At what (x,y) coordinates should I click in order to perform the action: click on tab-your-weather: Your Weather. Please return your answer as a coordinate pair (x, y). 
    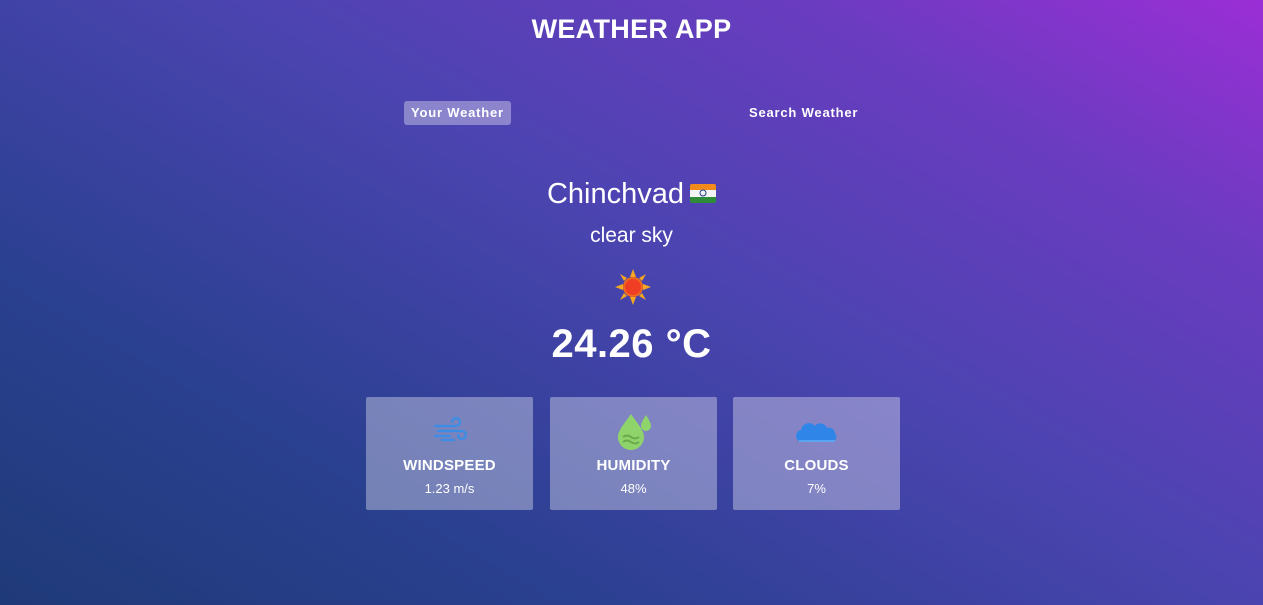
    Looking at the image, I should click on (457, 113).